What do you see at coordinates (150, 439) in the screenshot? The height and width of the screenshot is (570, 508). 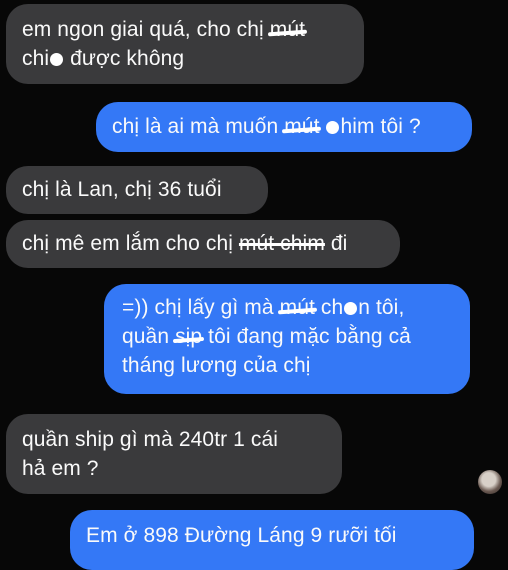 I see `message-text: quần ship gì mà 240tr 1 cái` at bounding box center [150, 439].